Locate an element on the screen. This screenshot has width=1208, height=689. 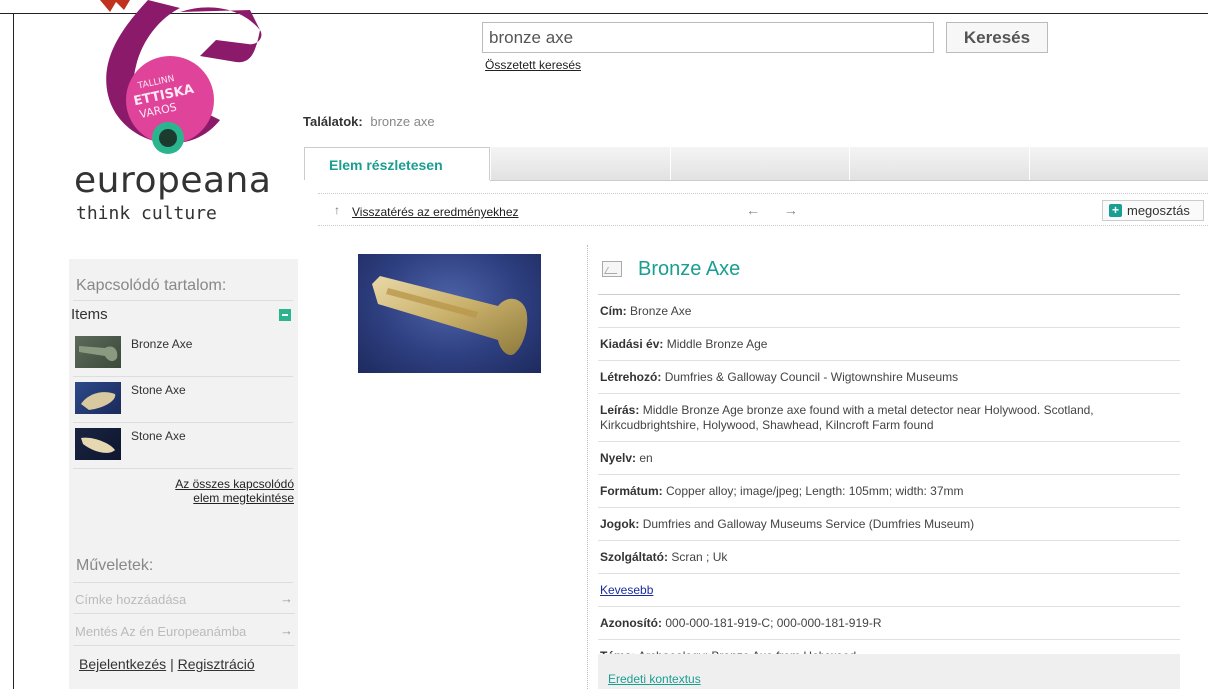
prev-arrow-icon: ← is located at coordinates (758, 210).